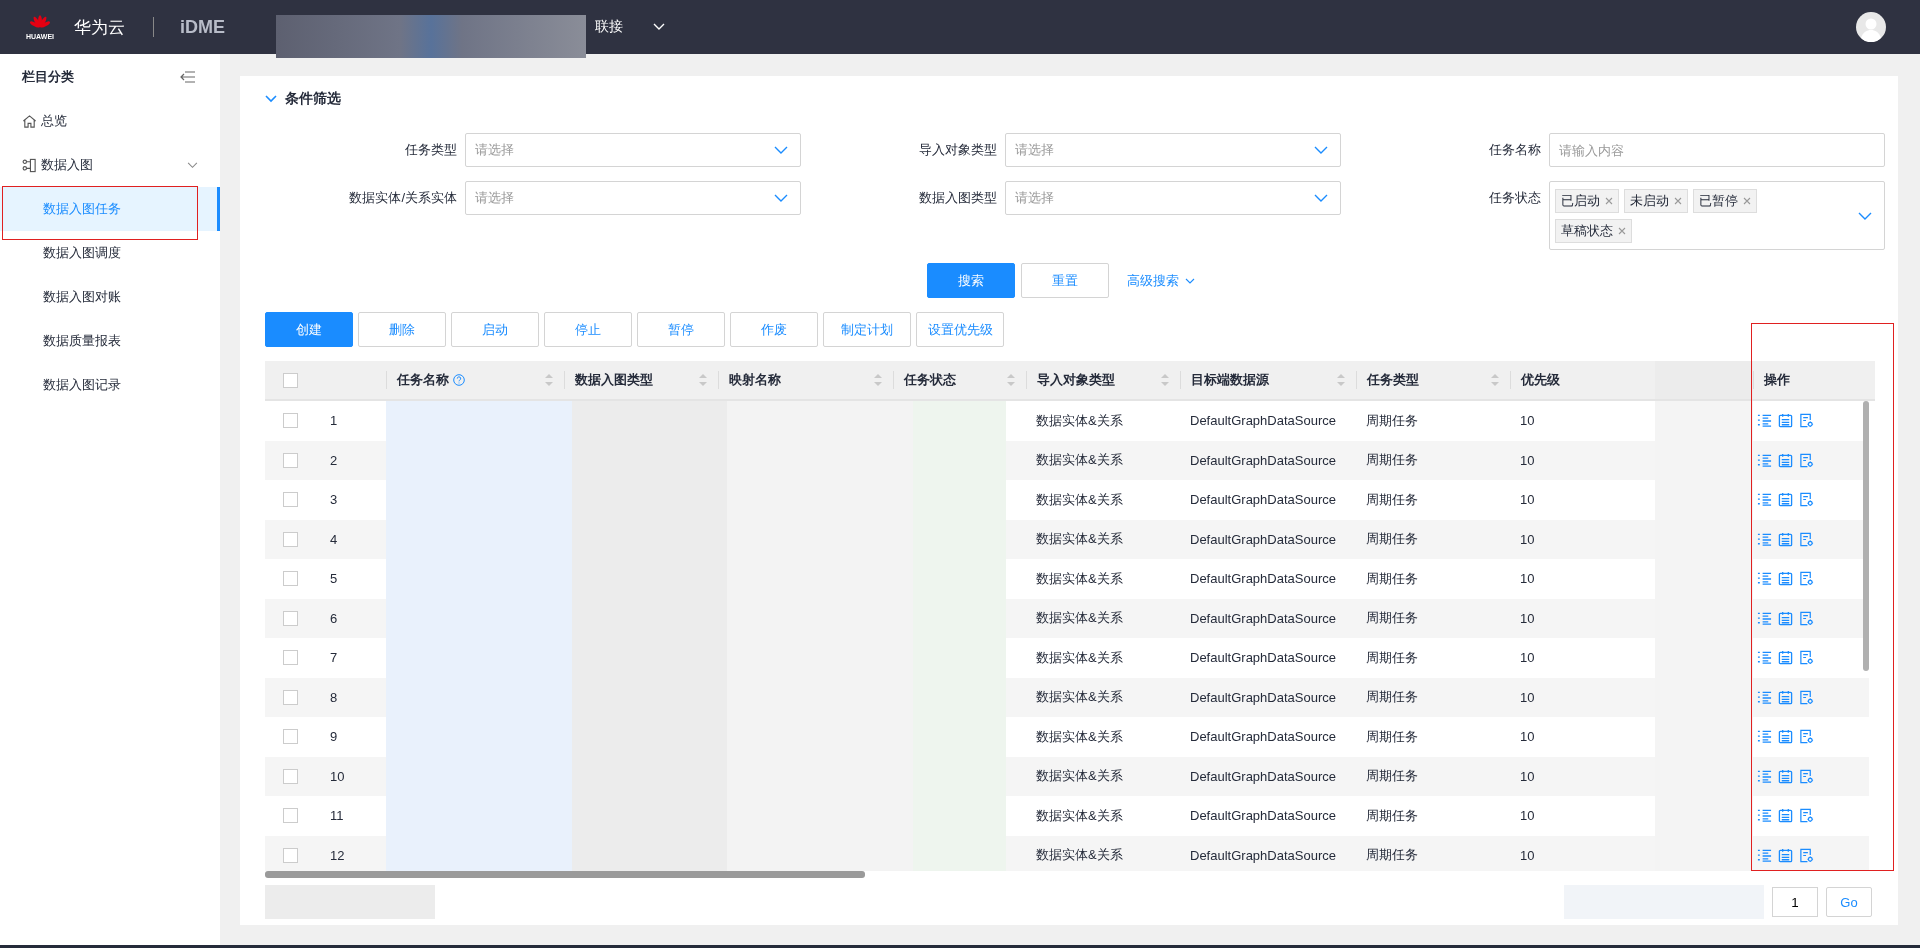 The image size is (1920, 948). I want to click on column-header: 任务状态, so click(959, 380).